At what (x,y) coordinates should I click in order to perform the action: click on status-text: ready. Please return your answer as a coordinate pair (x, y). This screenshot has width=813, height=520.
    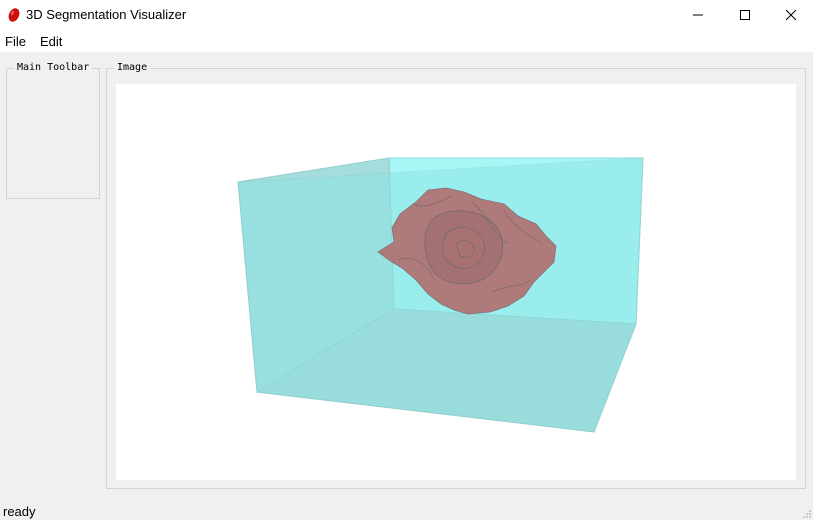
    Looking at the image, I should click on (19, 511).